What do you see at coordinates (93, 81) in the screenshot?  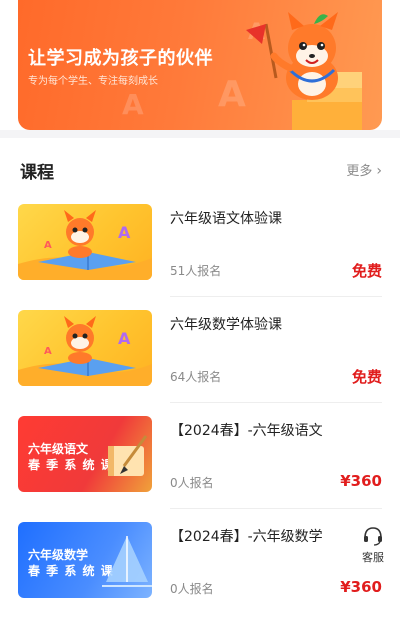 I see `banner-subtitle: 专为每个学生、专注每刻成长` at bounding box center [93, 81].